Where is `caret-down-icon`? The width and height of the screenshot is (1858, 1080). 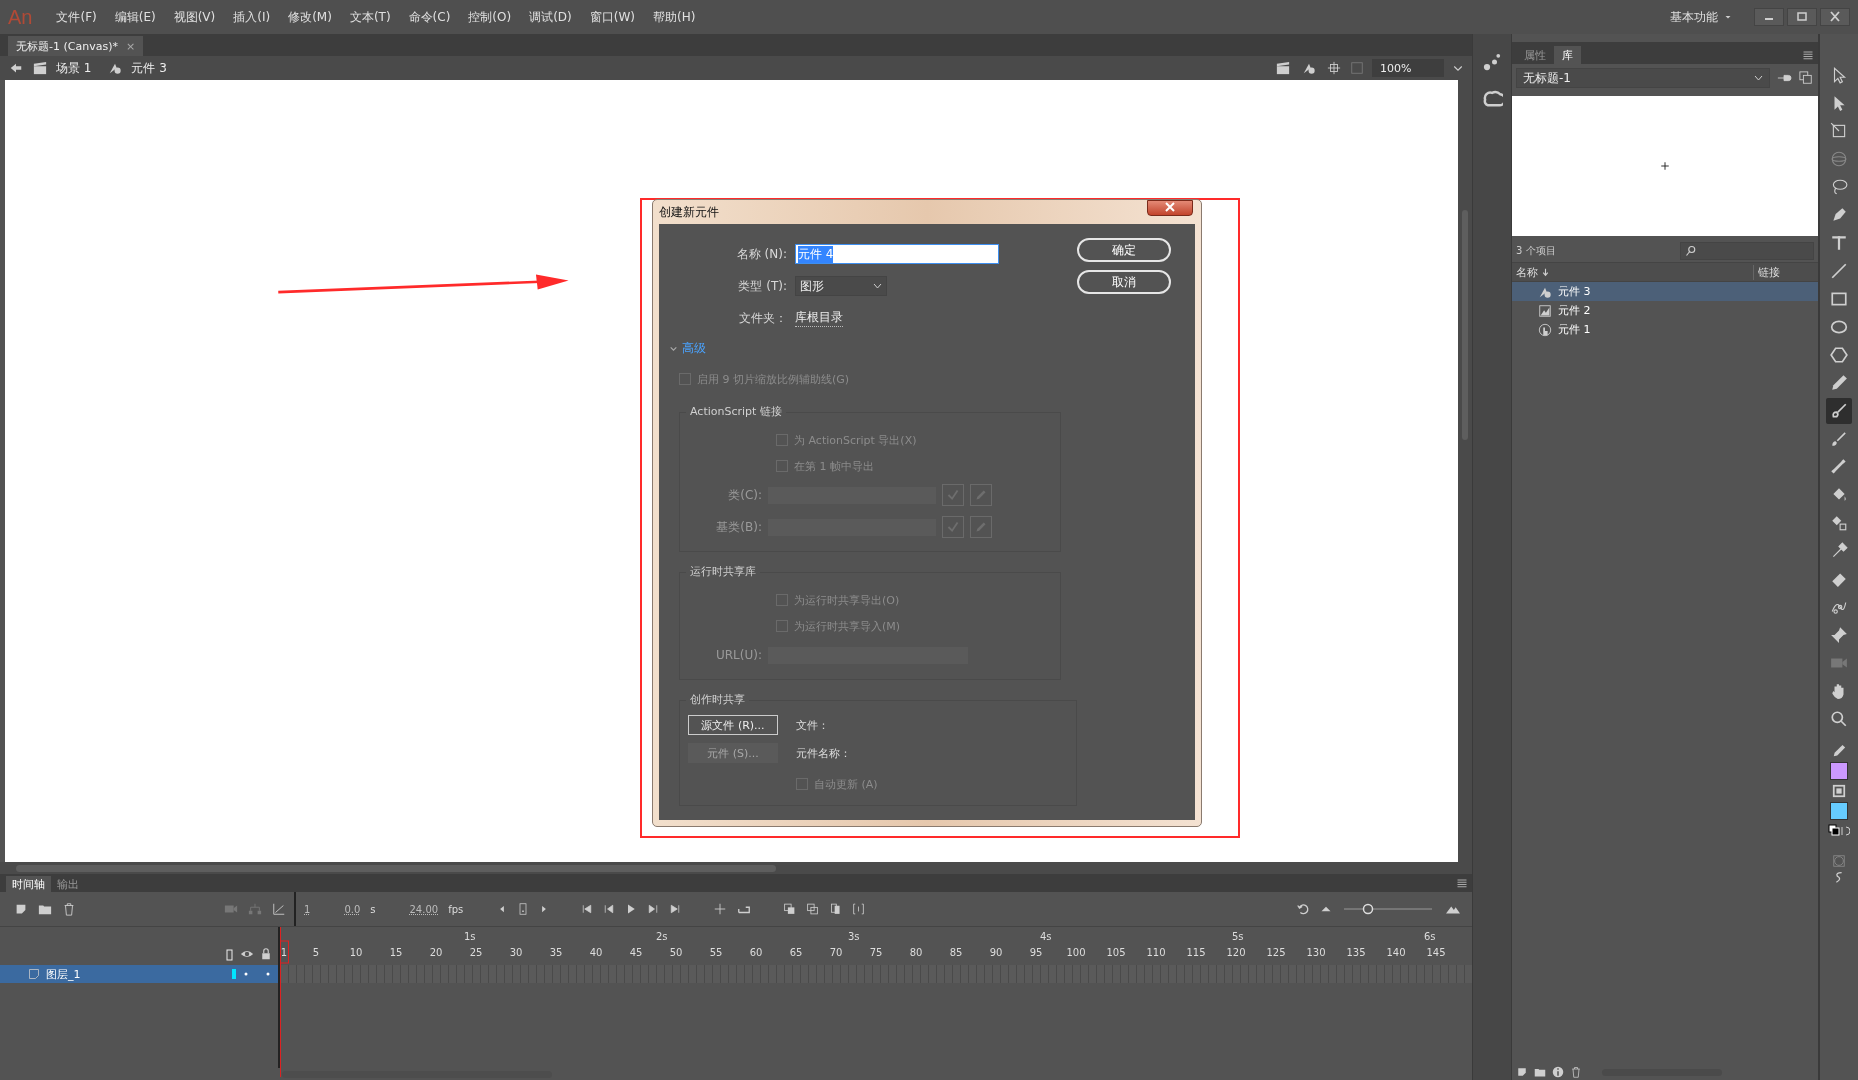 caret-down-icon is located at coordinates (1728, 17).